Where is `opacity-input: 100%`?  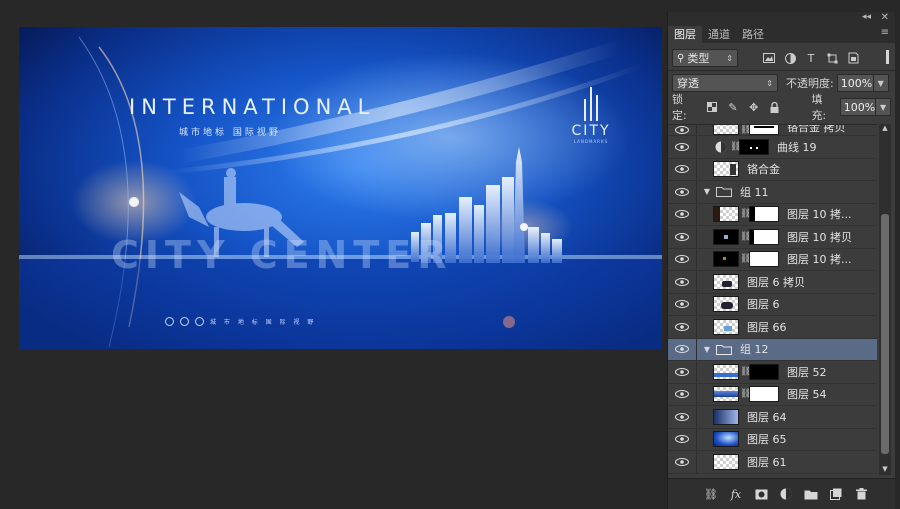 opacity-input: 100% is located at coordinates (855, 83).